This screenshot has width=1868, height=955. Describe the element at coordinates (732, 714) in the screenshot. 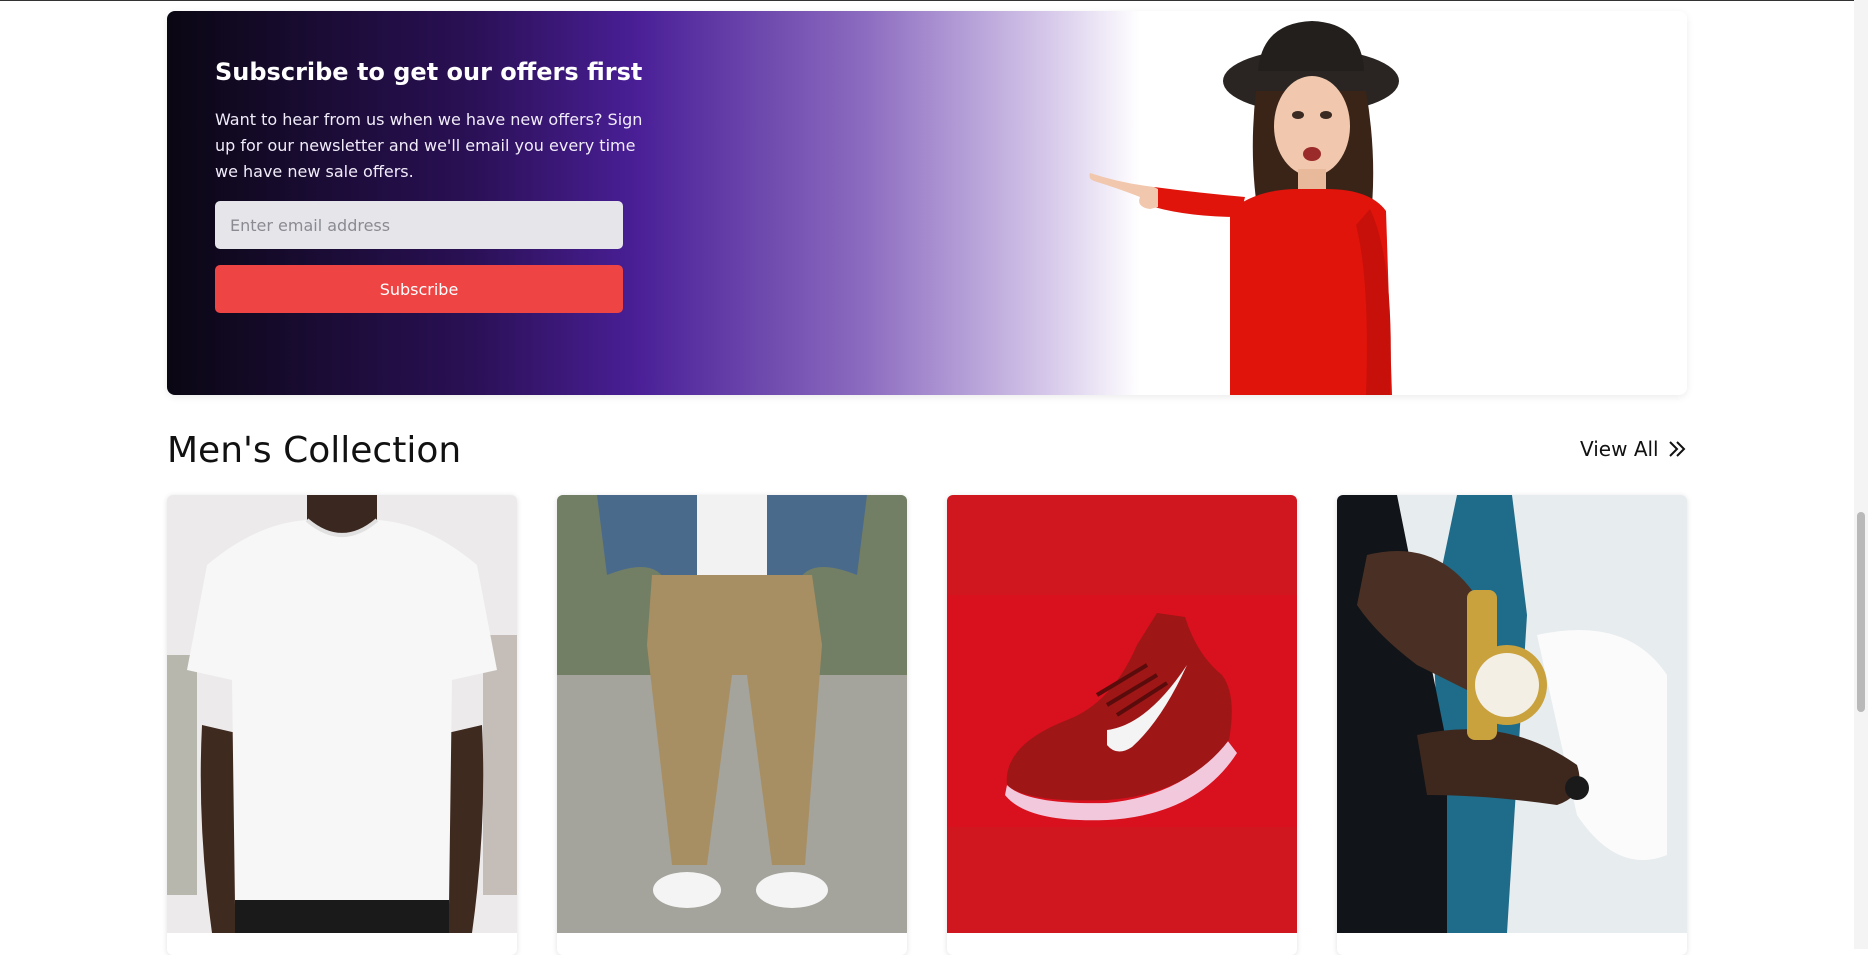

I see `product-image-khaki-pants` at that location.